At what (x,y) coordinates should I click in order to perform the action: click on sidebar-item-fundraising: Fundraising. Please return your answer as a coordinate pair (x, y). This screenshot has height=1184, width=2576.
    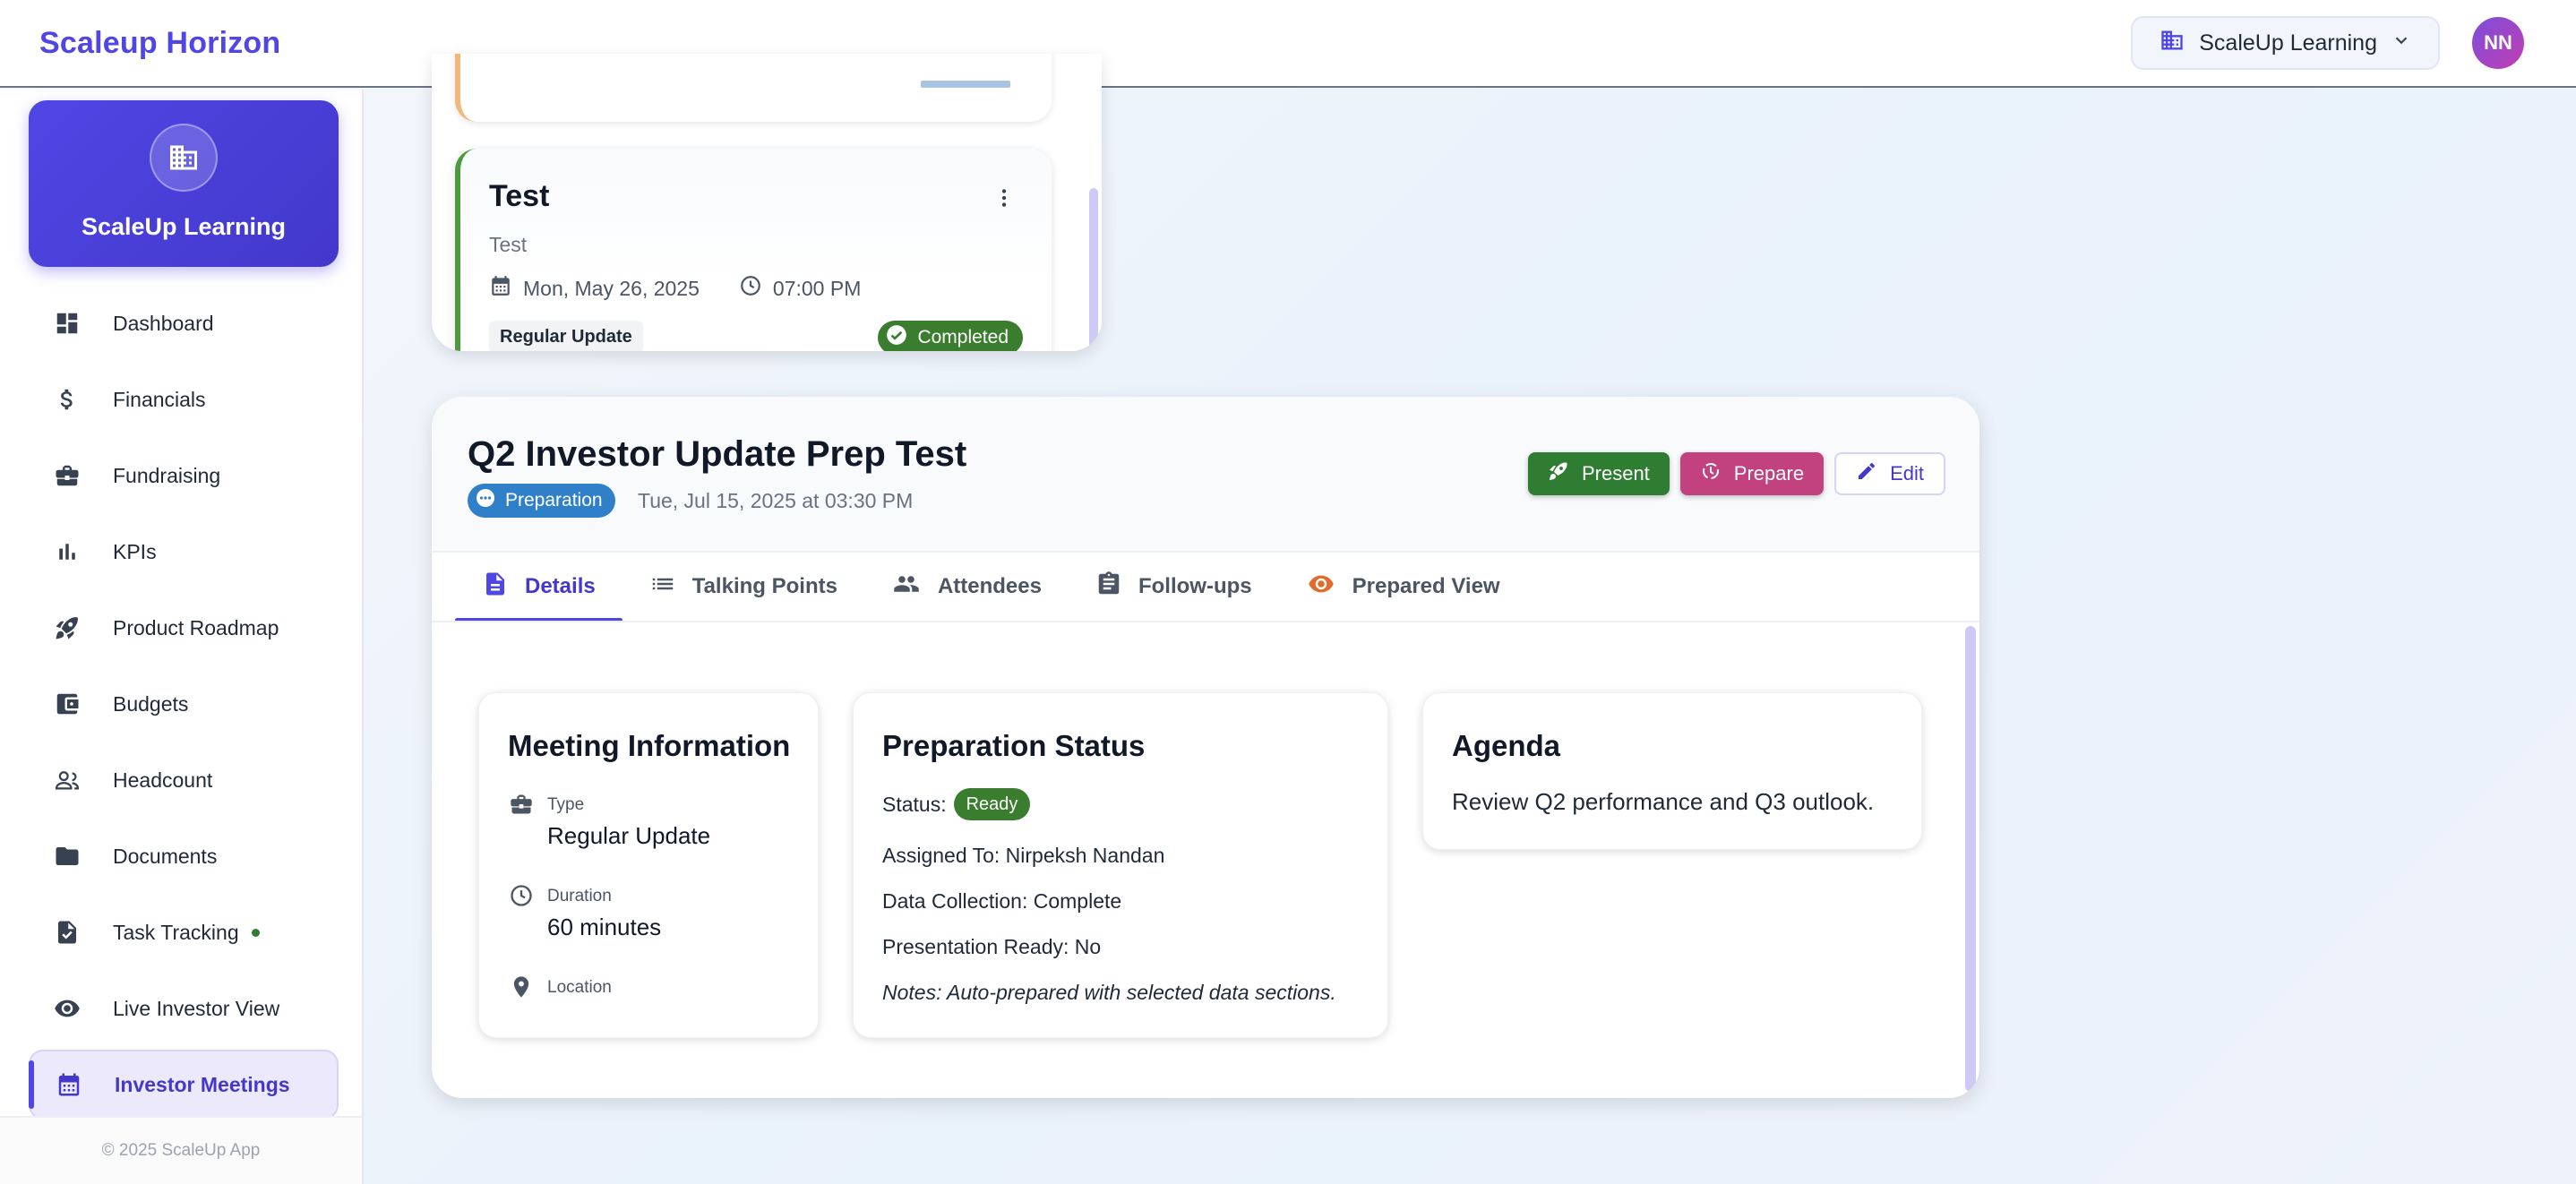
    Looking at the image, I should click on (184, 475).